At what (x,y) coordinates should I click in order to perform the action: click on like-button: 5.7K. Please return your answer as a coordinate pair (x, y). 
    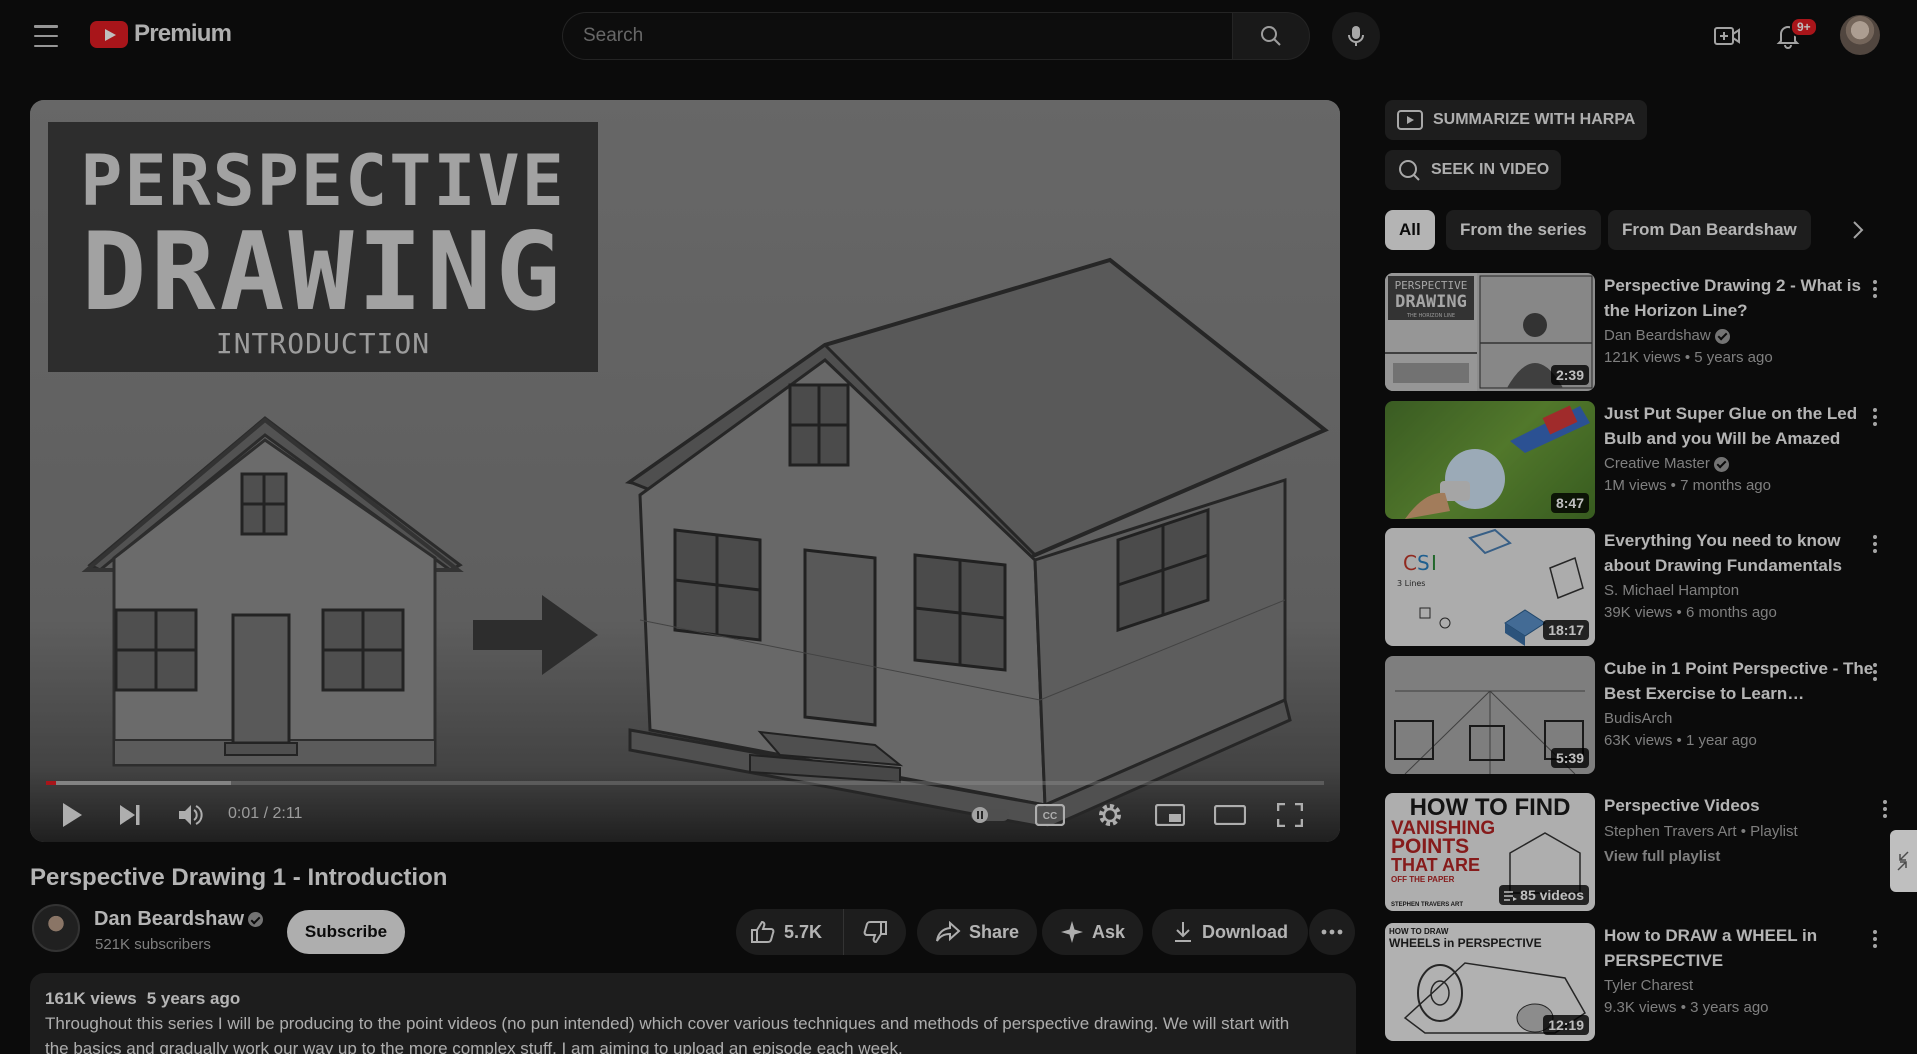
    Looking at the image, I should click on (790, 932).